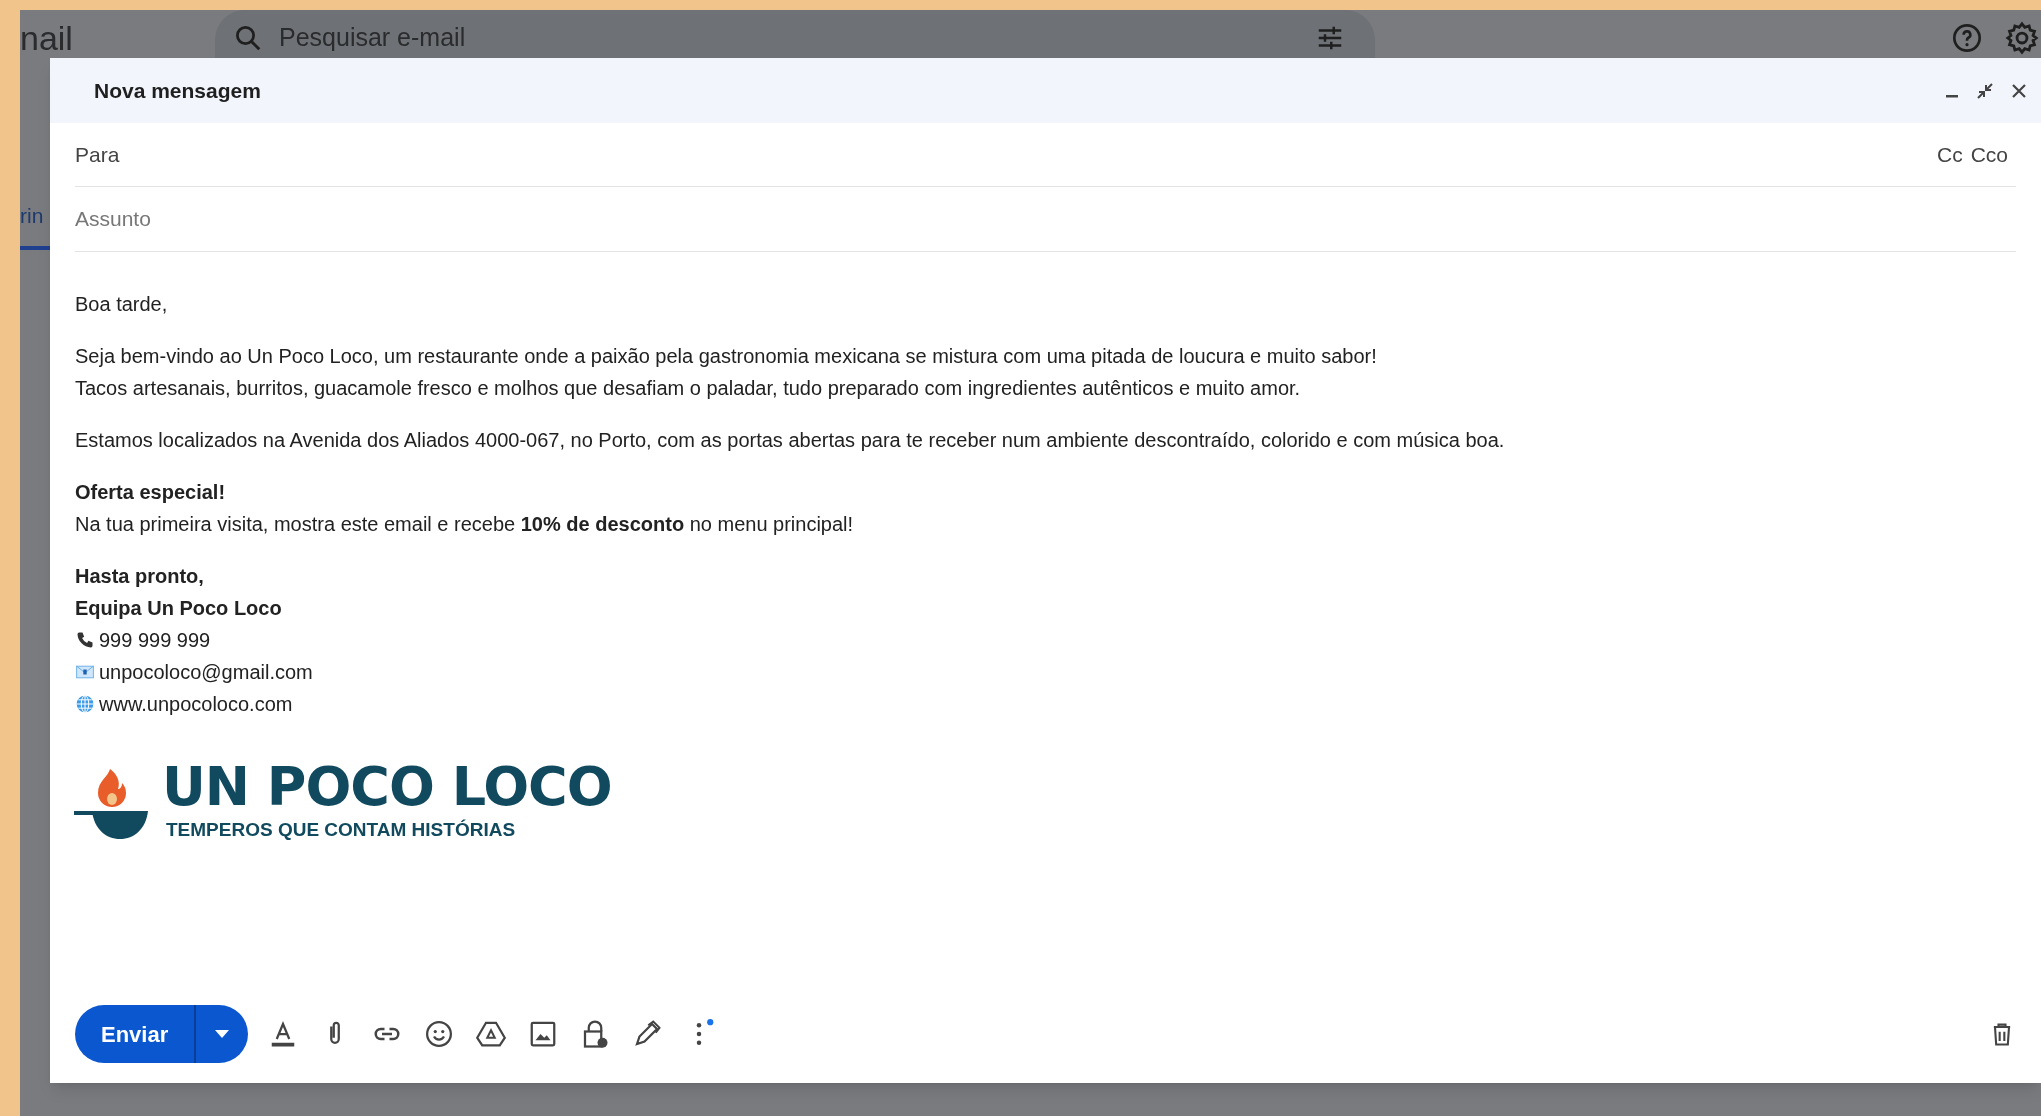 The width and height of the screenshot is (2041, 1116). What do you see at coordinates (121, 304) in the screenshot?
I see `text-line: Boa tarde,` at bounding box center [121, 304].